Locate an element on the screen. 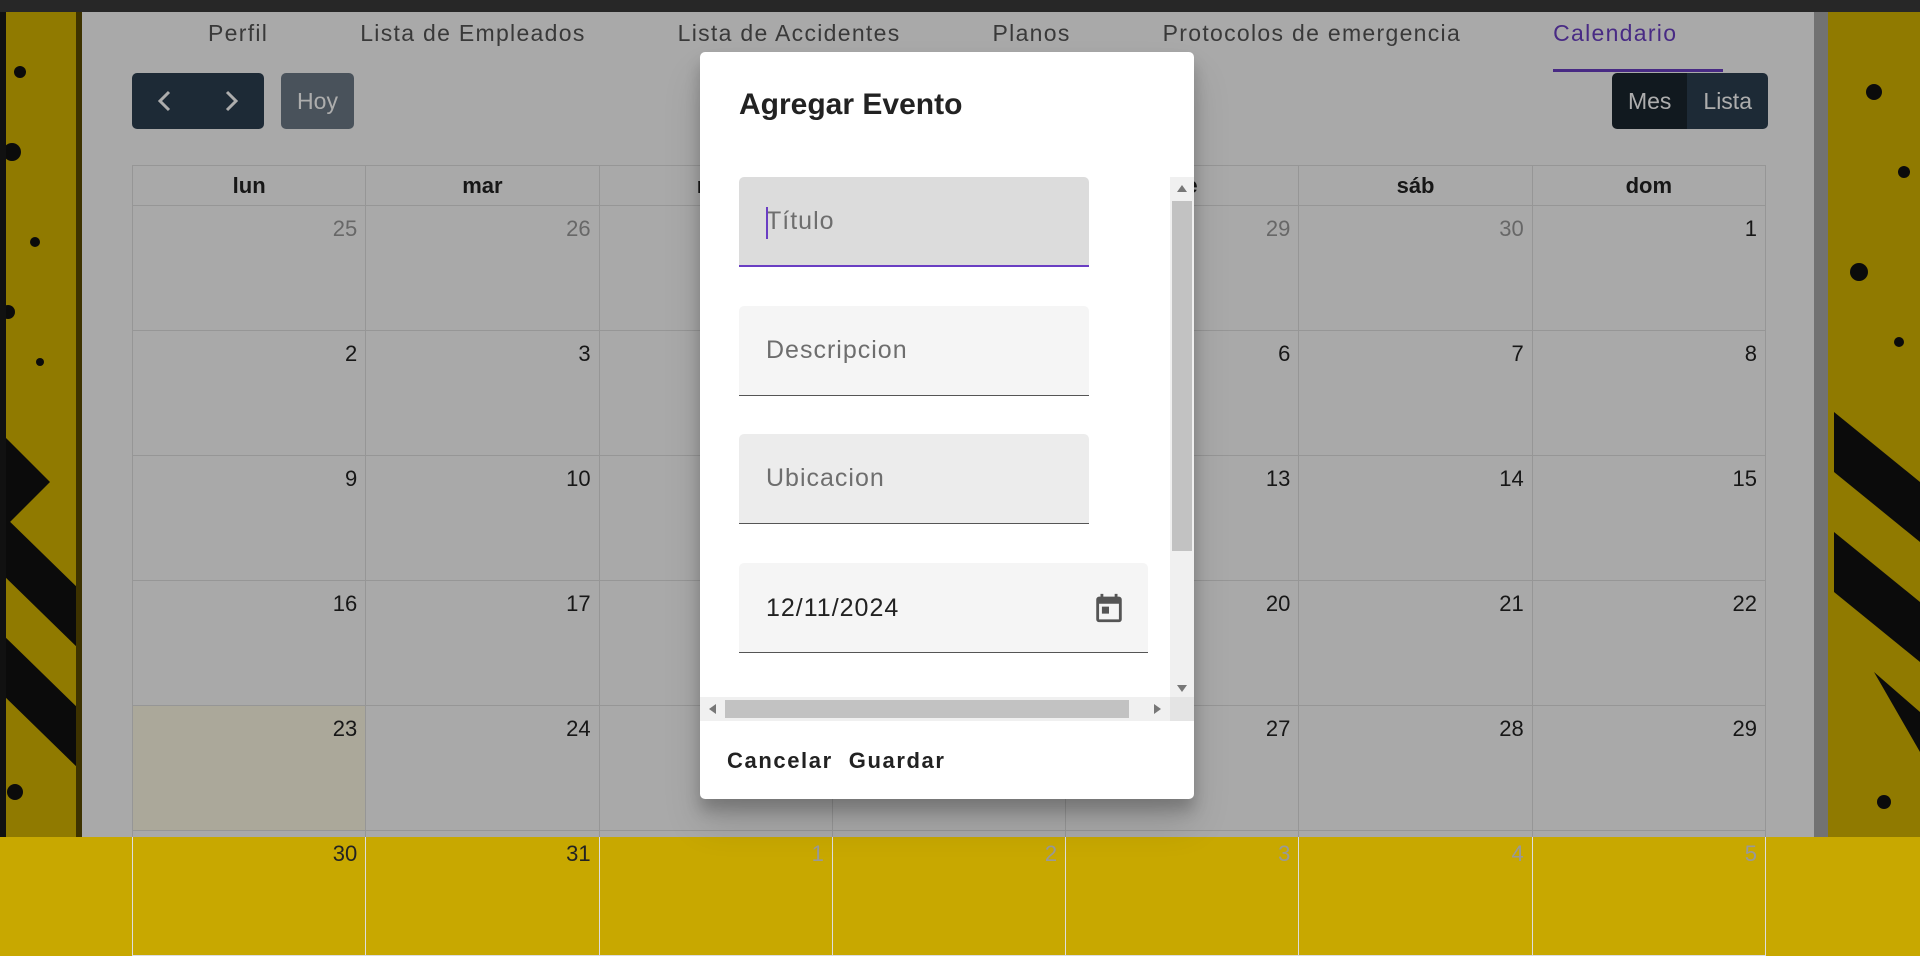  scroll-right-arrow-icon is located at coordinates (1157, 709).